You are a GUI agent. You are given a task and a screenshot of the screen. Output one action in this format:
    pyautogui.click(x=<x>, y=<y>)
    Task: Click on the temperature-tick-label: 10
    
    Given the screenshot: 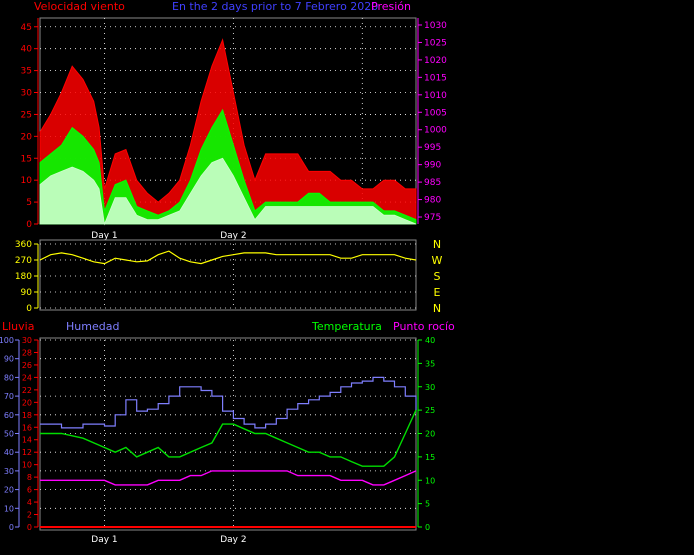 What is the action you would take?
    pyautogui.click(x=430, y=480)
    